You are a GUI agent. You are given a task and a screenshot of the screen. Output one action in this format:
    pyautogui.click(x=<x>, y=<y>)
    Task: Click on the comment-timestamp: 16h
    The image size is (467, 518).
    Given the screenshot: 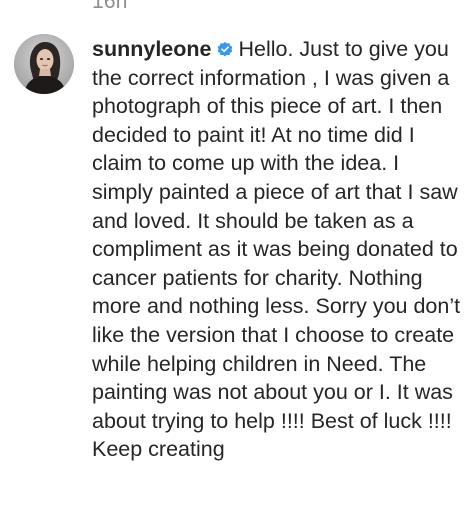 What is the action you would take?
    pyautogui.click(x=110, y=7)
    